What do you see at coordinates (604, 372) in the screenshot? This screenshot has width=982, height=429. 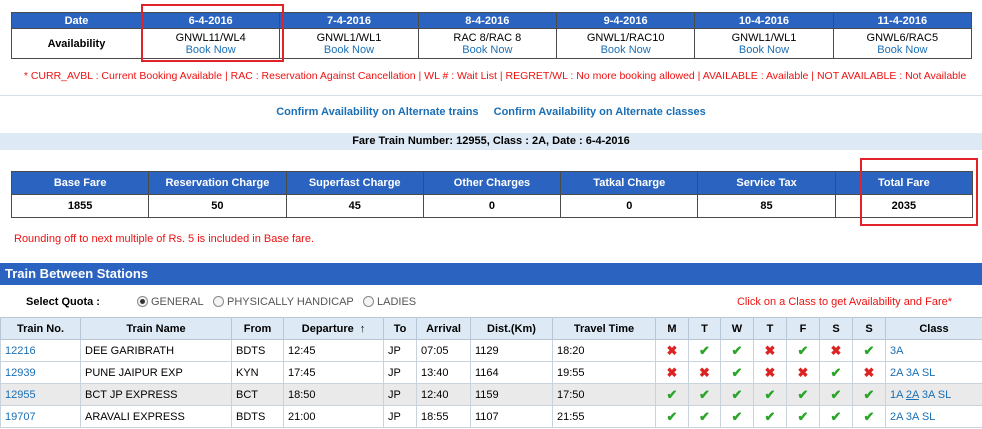 I see `travel-time: 19:55` at bounding box center [604, 372].